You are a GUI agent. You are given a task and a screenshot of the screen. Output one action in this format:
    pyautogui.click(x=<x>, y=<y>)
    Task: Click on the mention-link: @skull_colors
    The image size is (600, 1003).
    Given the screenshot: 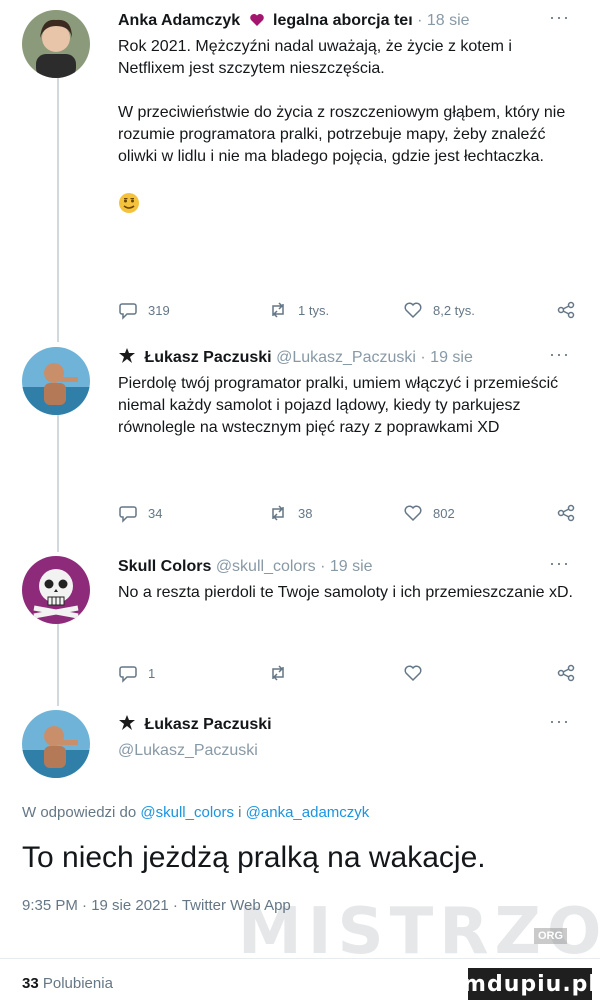 What is the action you would take?
    pyautogui.click(x=187, y=812)
    